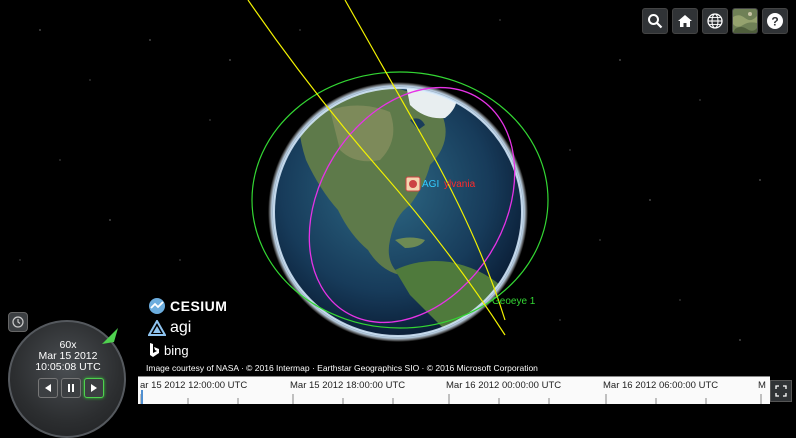 This screenshot has height=438, width=796. What do you see at coordinates (460, 184) in the screenshot?
I see `ground-station-label-suffix: ylvania` at bounding box center [460, 184].